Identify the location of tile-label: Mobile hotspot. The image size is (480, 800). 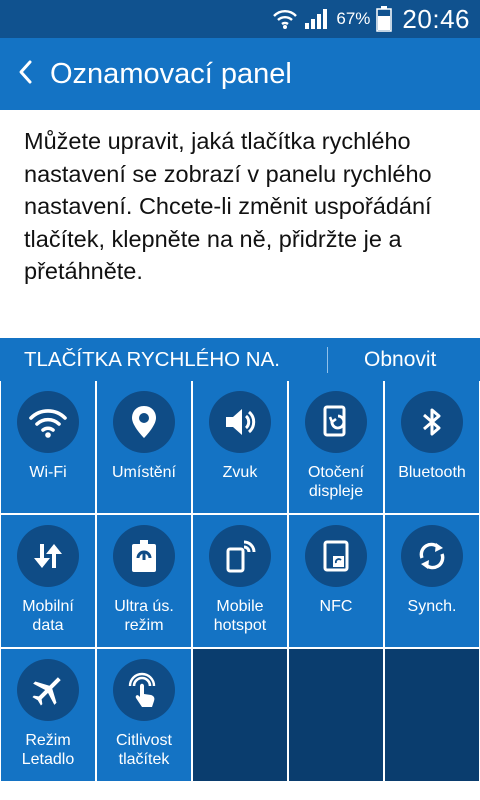
(240, 616).